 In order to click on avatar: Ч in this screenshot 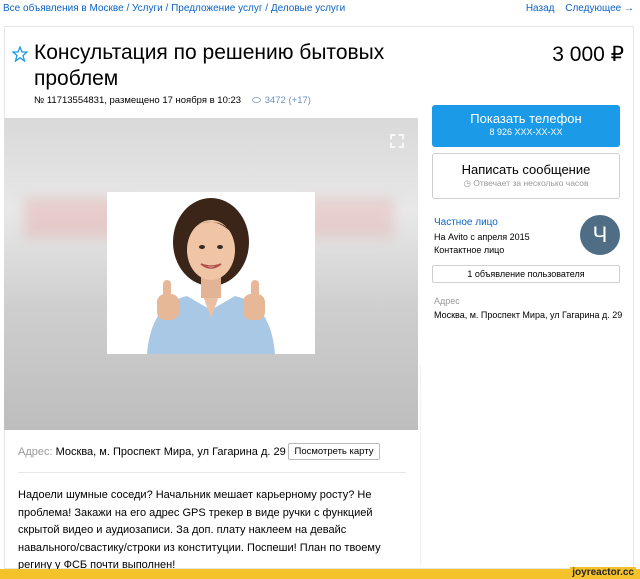, I will do `click(600, 235)`.